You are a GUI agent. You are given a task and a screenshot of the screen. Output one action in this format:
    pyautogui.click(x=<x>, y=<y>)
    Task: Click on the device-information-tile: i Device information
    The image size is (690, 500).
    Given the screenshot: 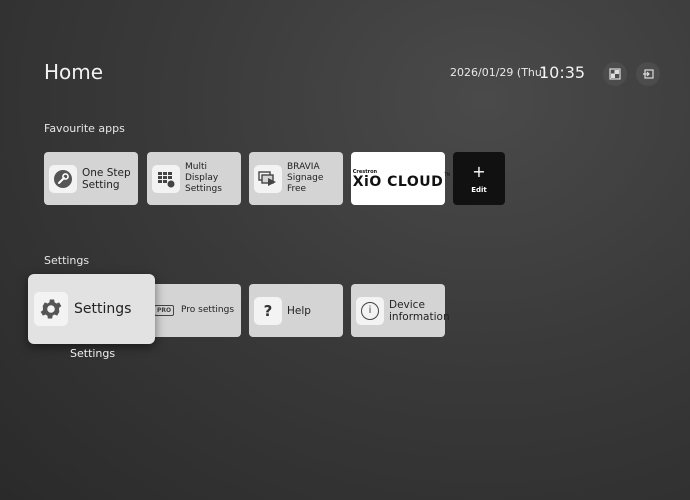 What is the action you would take?
    pyautogui.click(x=400, y=310)
    